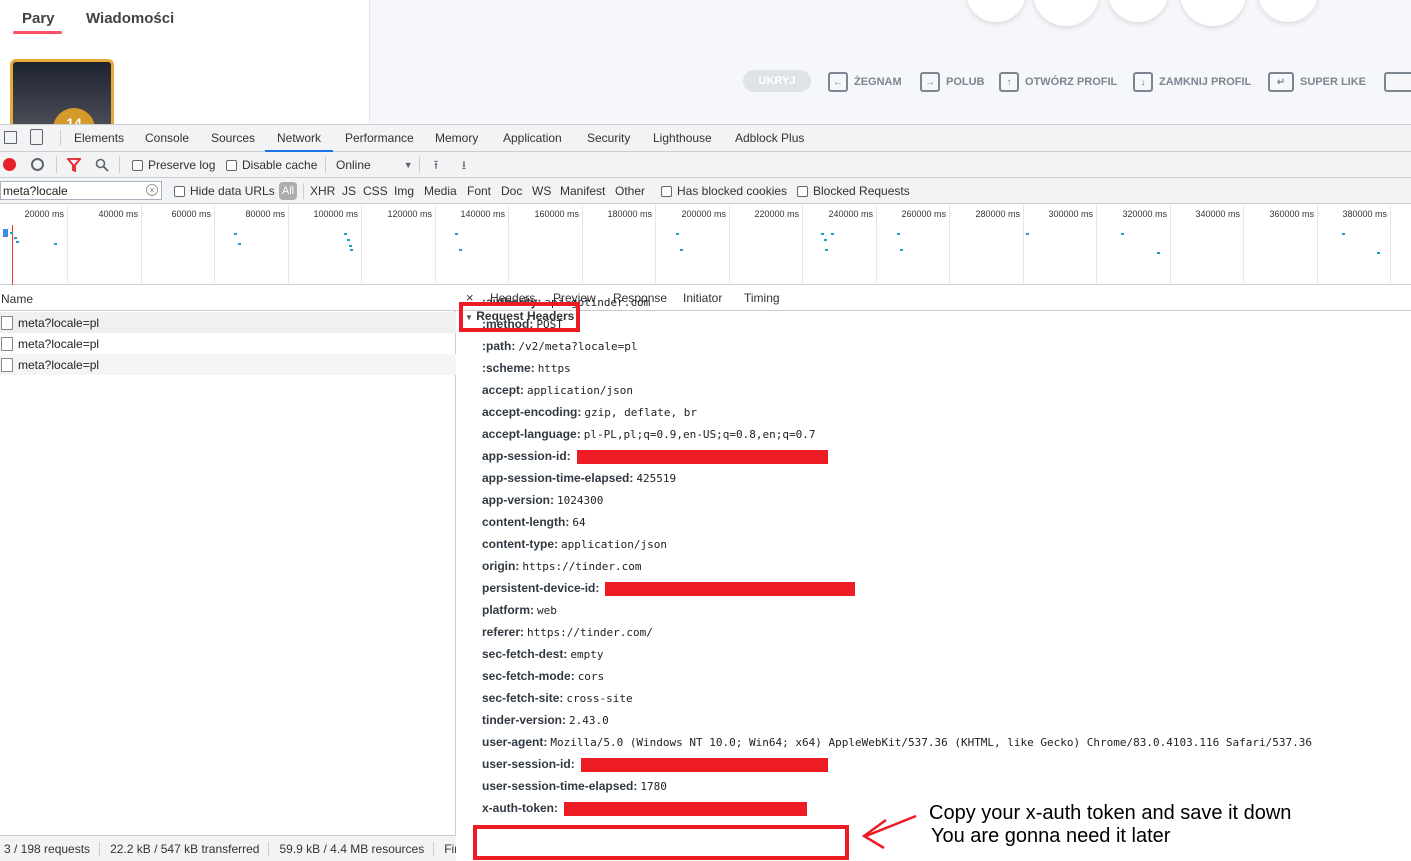 The height and width of the screenshot is (861, 1411). Describe the element at coordinates (582, 566) in the screenshot. I see `header-value: https://tinder.com` at that location.